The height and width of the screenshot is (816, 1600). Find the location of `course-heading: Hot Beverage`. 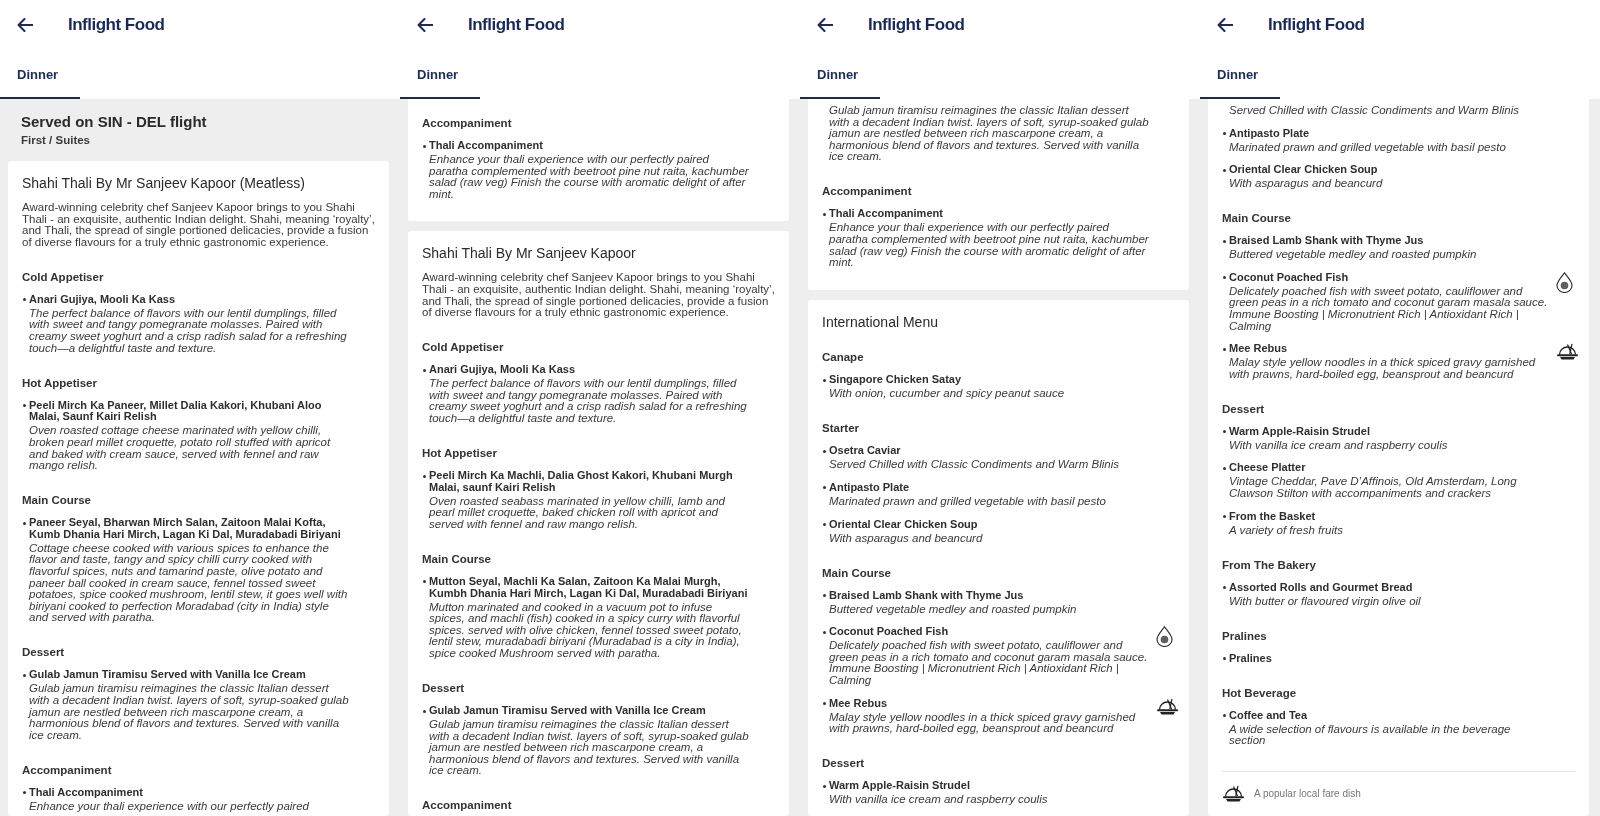

course-heading: Hot Beverage is located at coordinates (1260, 692).